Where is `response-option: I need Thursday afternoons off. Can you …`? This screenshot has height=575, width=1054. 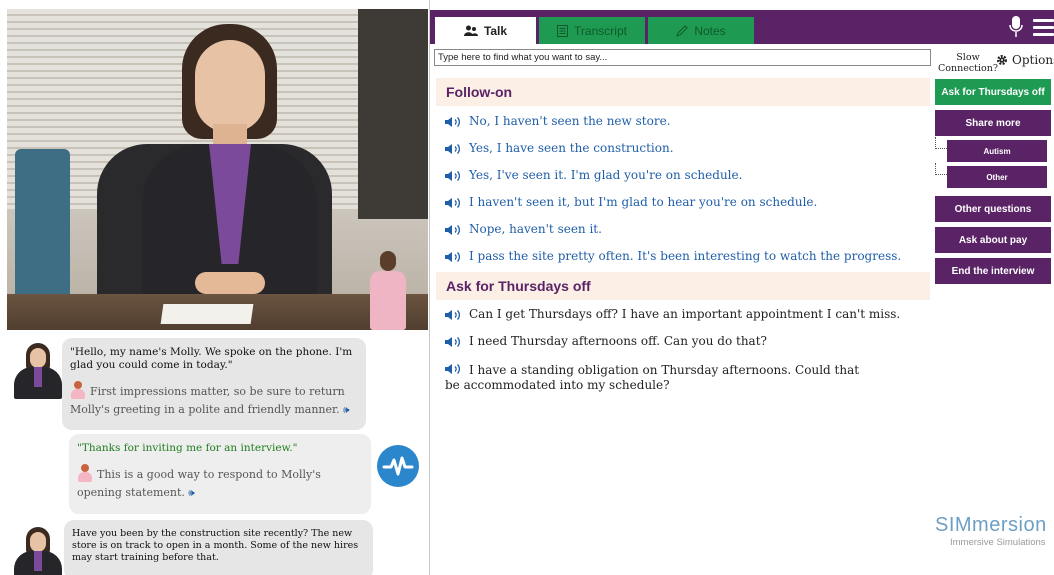 response-option: I need Thursday afternoons off. Can you … is located at coordinates (685, 341).